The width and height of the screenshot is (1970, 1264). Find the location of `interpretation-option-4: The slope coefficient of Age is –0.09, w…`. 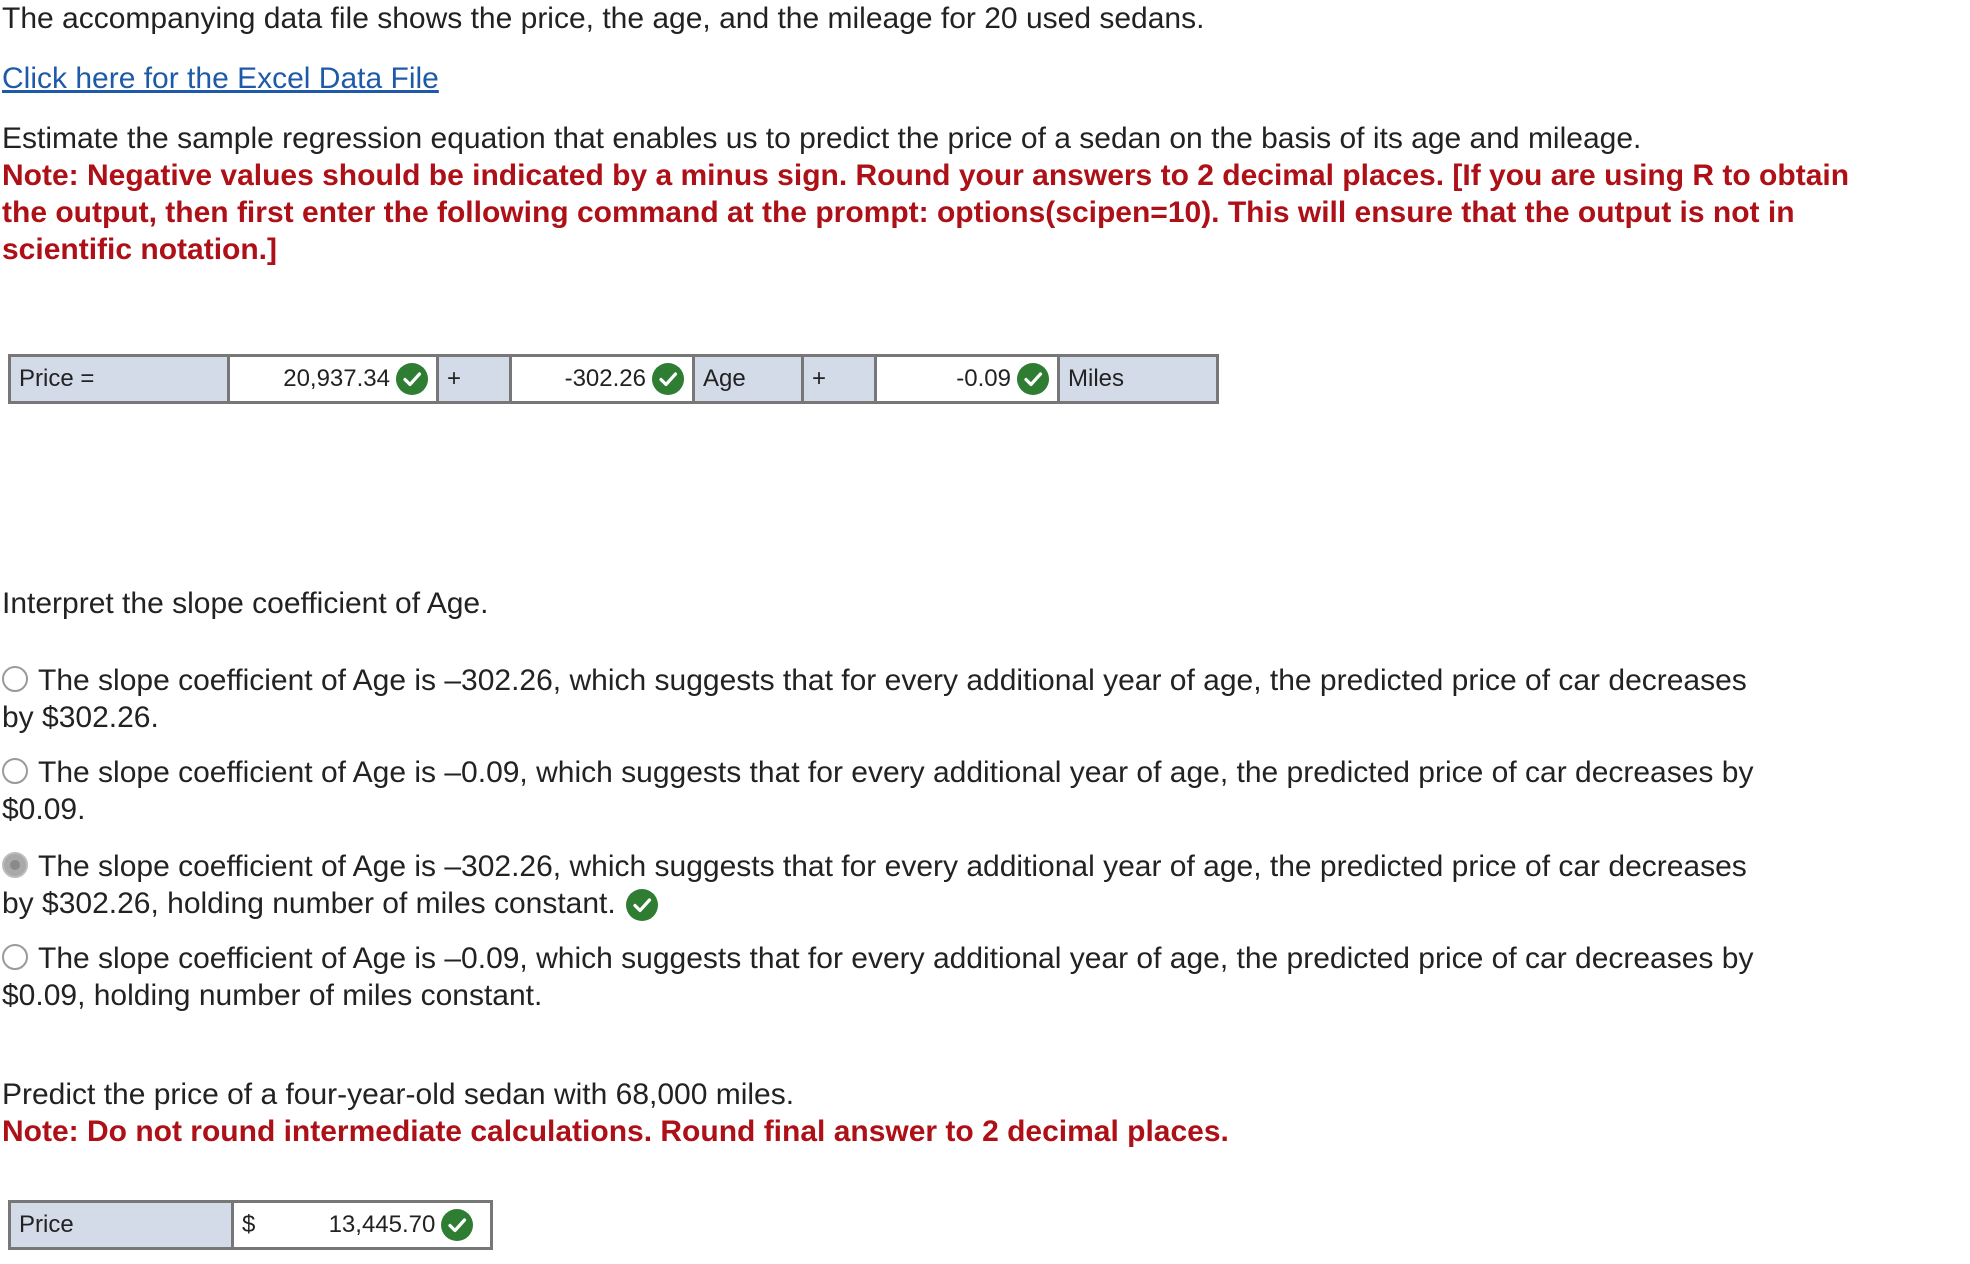

interpretation-option-4: The slope coefficient of Age is –0.09, w… is located at coordinates (952, 977).